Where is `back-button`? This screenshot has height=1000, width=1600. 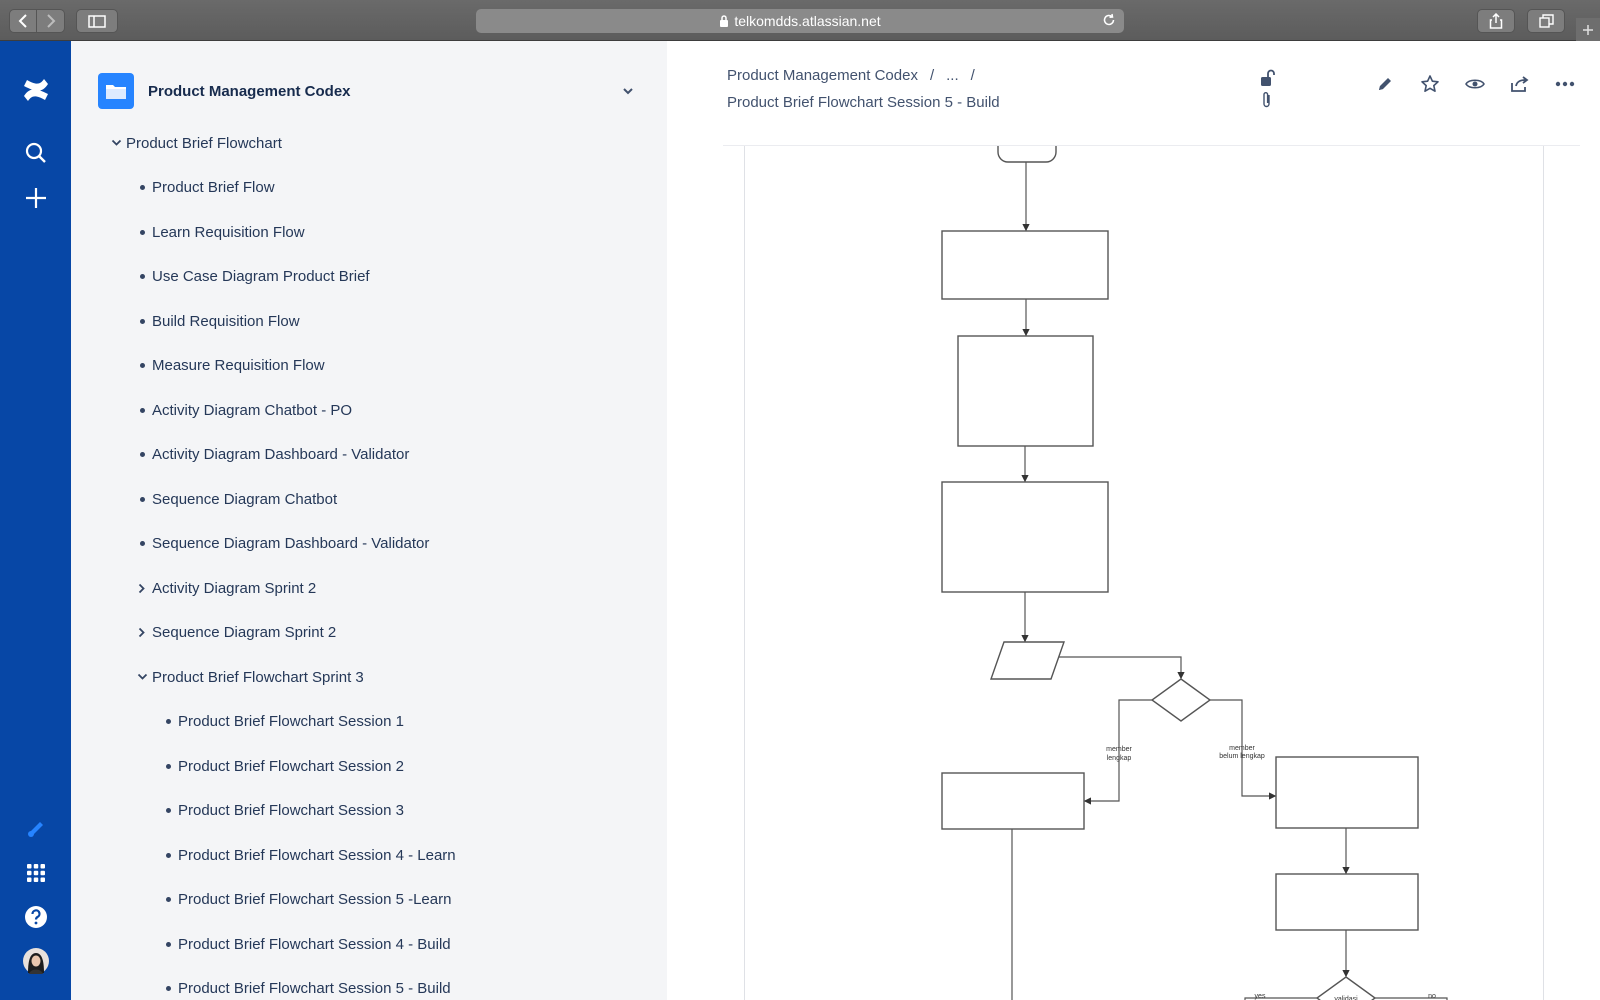
back-button is located at coordinates (23, 21).